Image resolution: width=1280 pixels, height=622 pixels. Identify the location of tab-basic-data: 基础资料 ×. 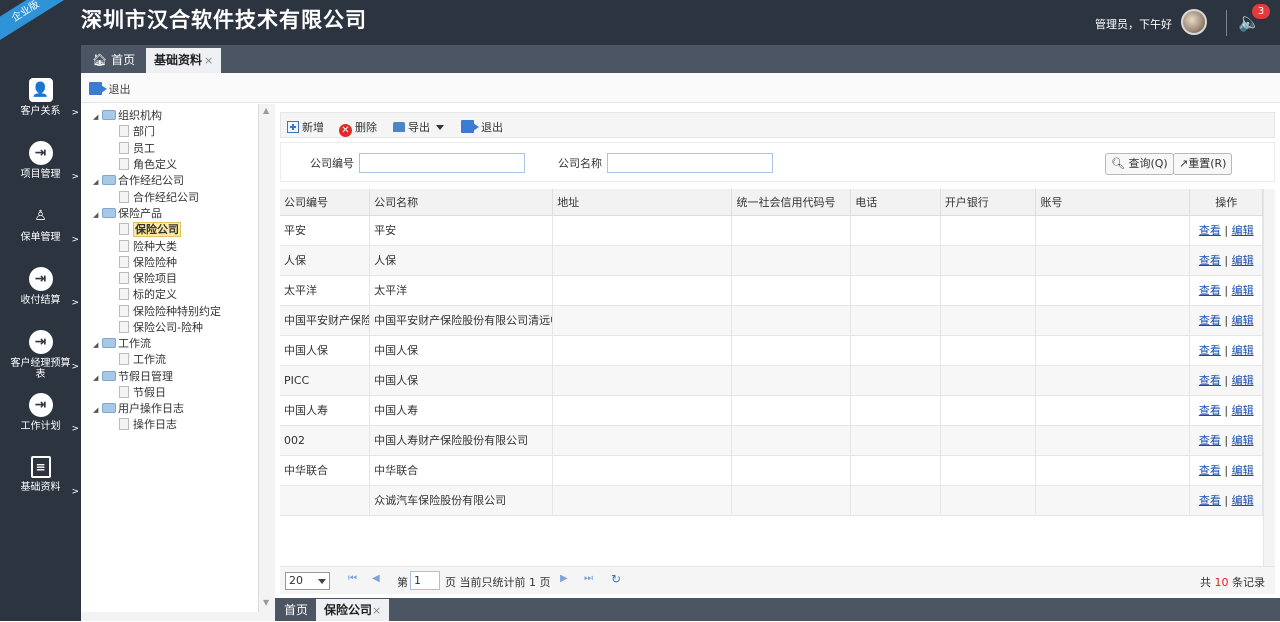
(184, 60).